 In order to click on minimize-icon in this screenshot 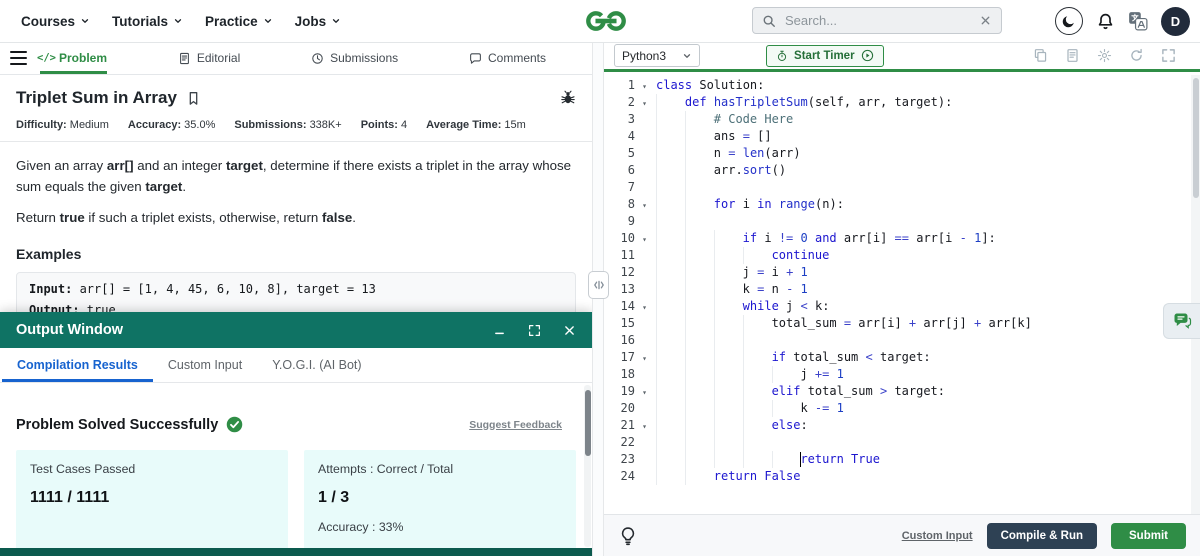, I will do `click(499, 330)`.